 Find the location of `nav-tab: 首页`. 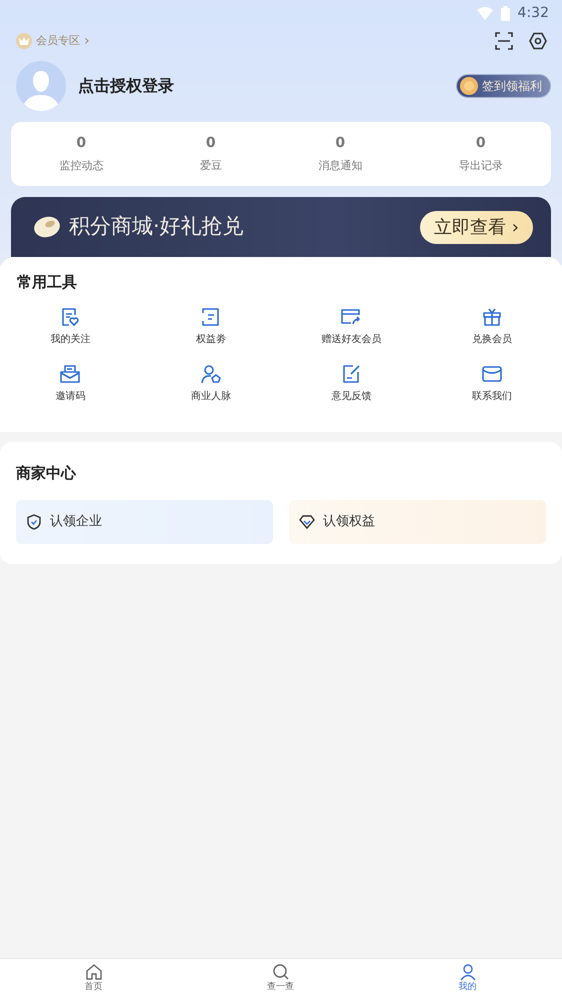

nav-tab: 首页 is located at coordinates (93, 979).